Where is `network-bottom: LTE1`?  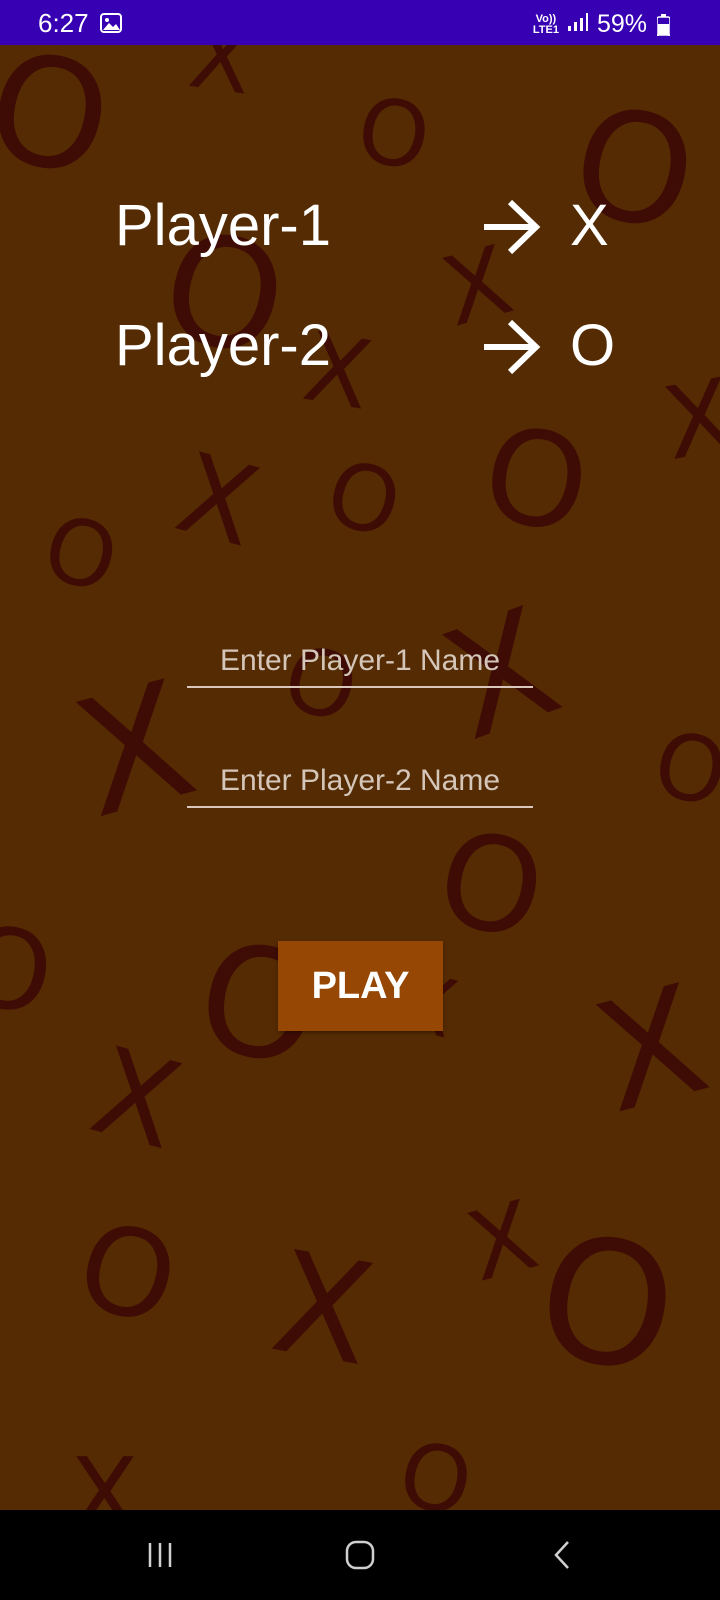 network-bottom: LTE1 is located at coordinates (545, 29).